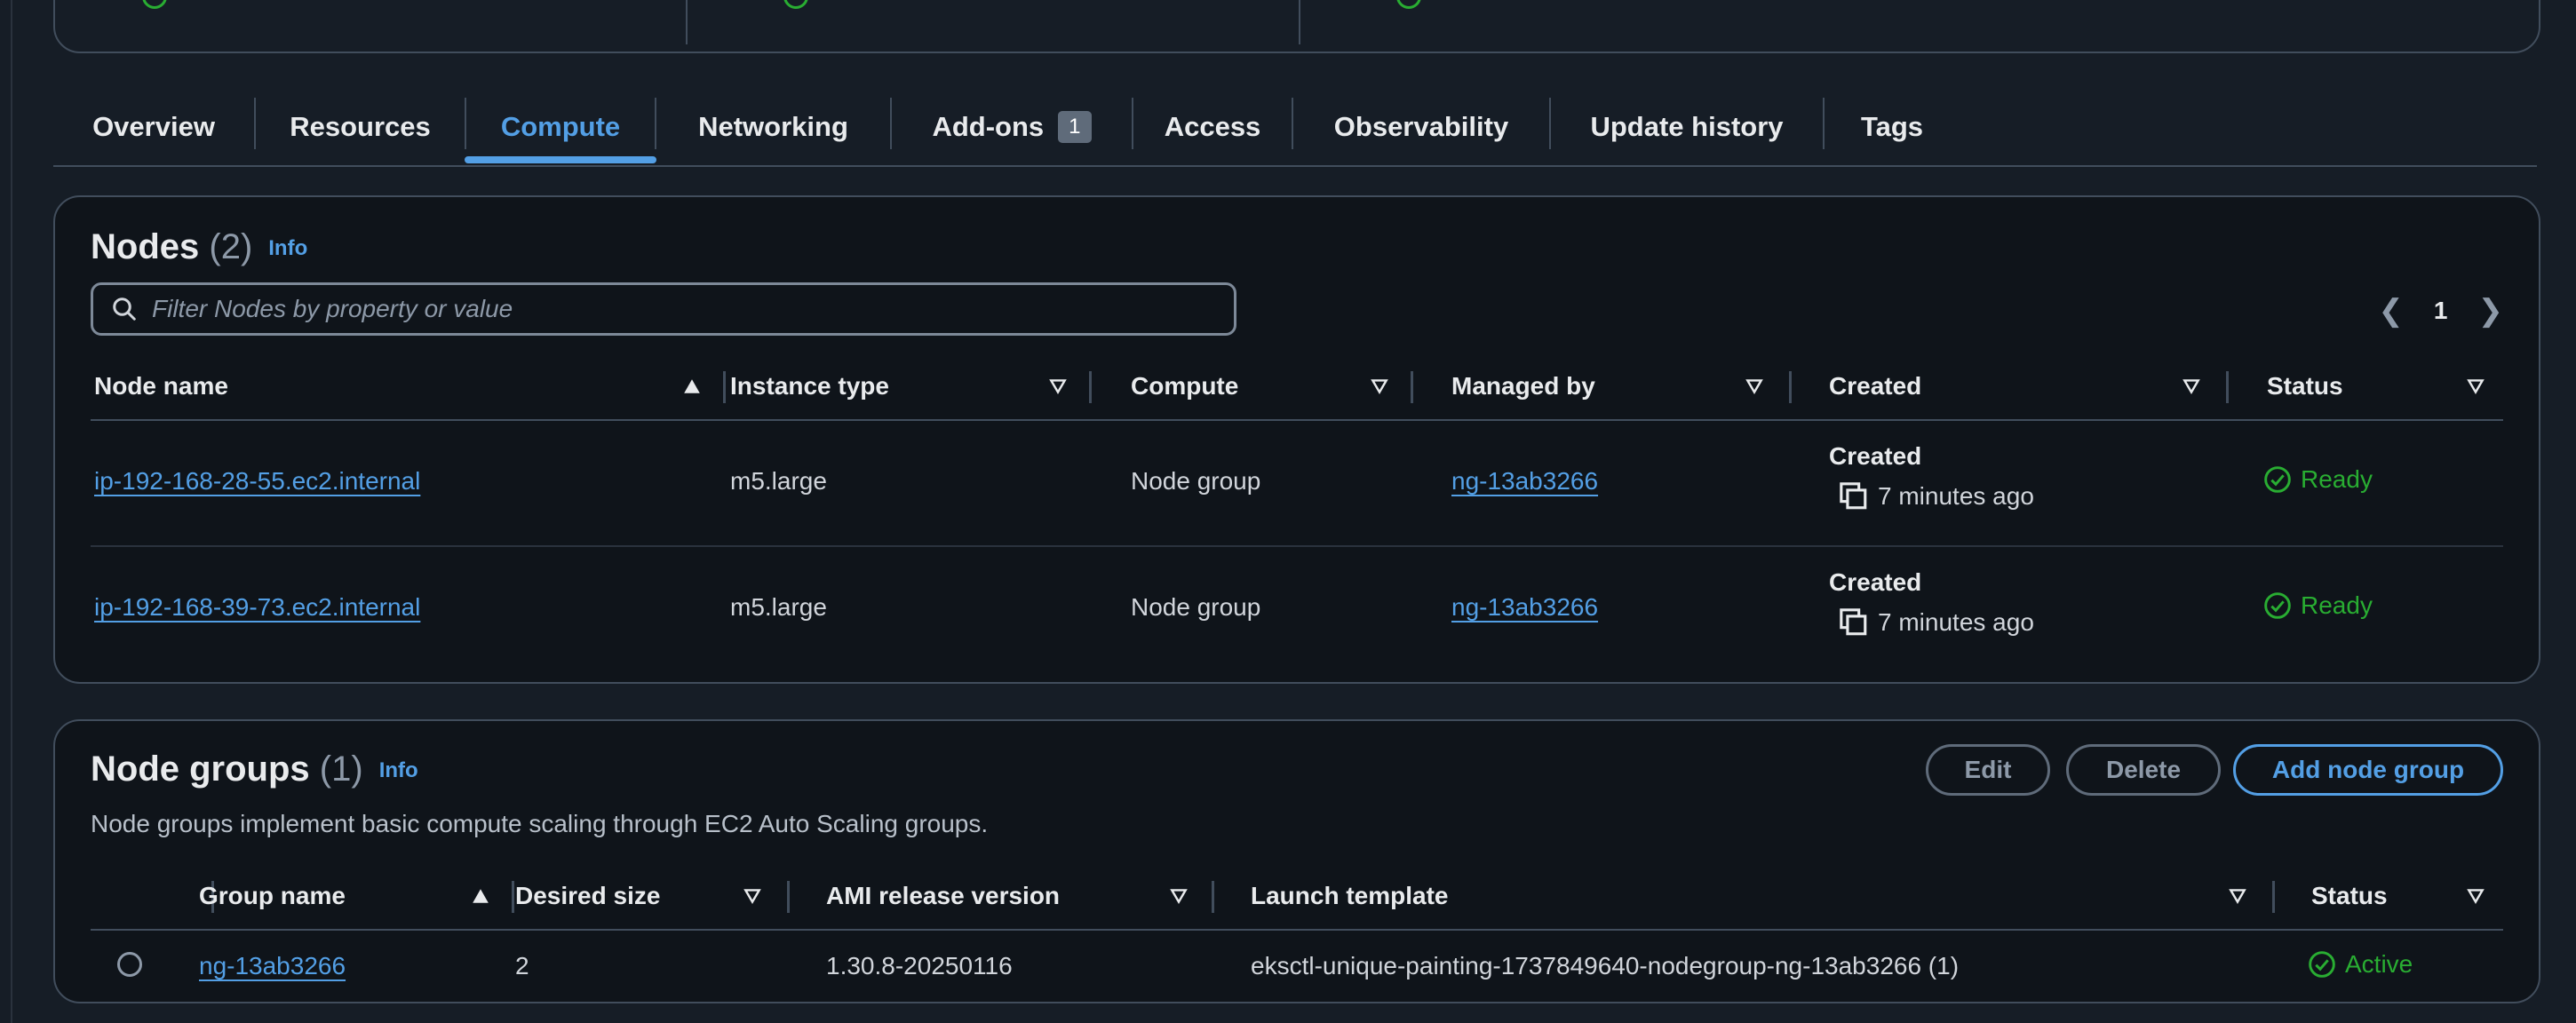 The width and height of the screenshot is (2576, 1023). What do you see at coordinates (257, 482) in the screenshot?
I see `node-name-link: ip-192-168-28-55.ec2.internal` at bounding box center [257, 482].